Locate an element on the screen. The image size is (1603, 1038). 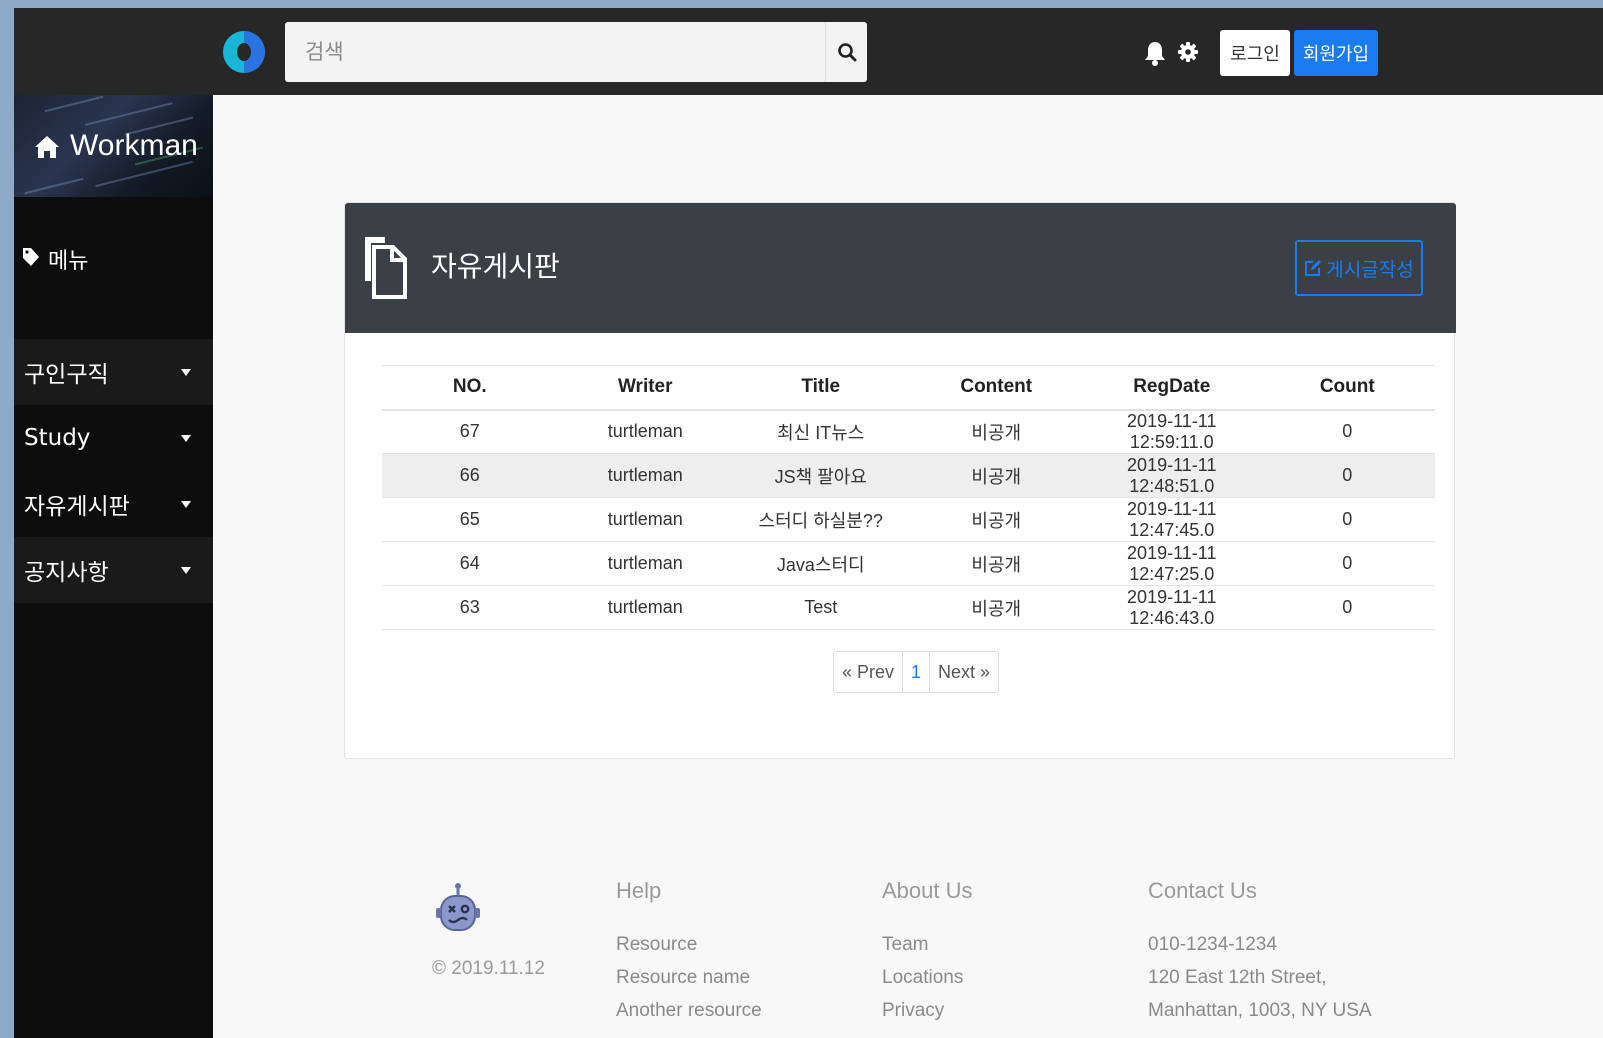
column-header: Writer is located at coordinates (645, 388).